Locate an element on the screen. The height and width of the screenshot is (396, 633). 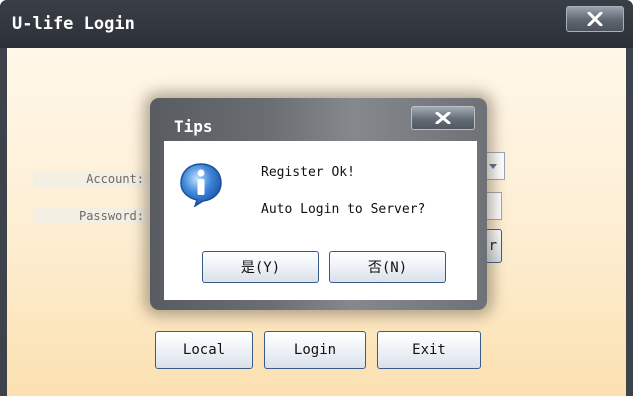
local-button: Local is located at coordinates (204, 350).